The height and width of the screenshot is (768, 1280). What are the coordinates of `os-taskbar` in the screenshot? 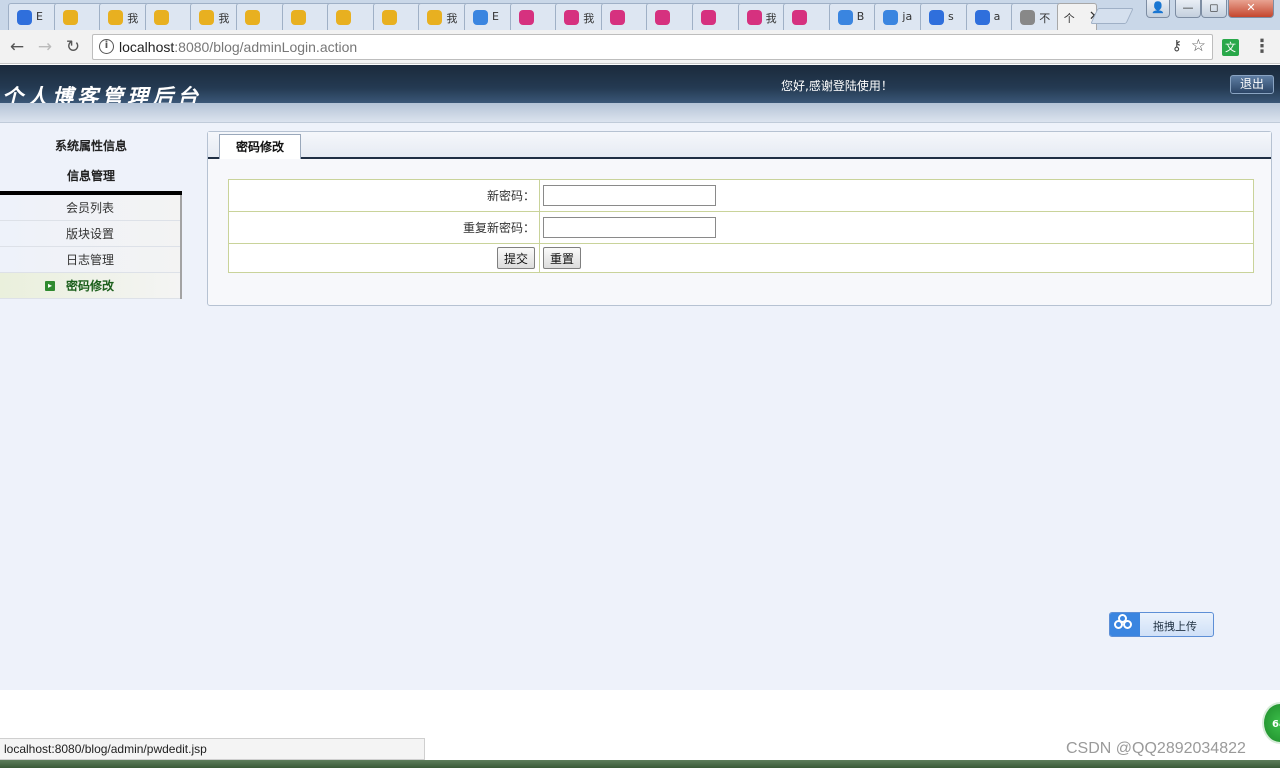 It's located at (640, 764).